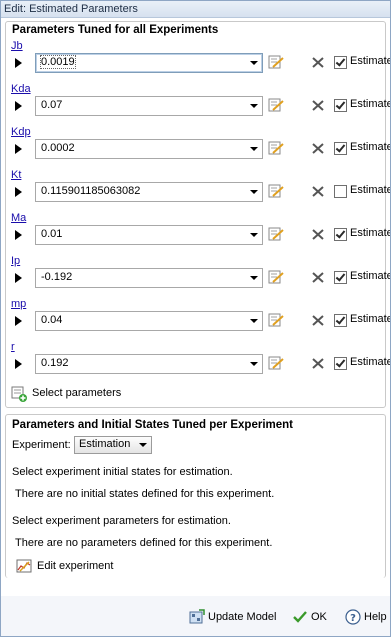 This screenshot has height=637, width=391. Describe the element at coordinates (149, 63) in the screenshot. I see `param-value-combobox: 0.0019` at that location.